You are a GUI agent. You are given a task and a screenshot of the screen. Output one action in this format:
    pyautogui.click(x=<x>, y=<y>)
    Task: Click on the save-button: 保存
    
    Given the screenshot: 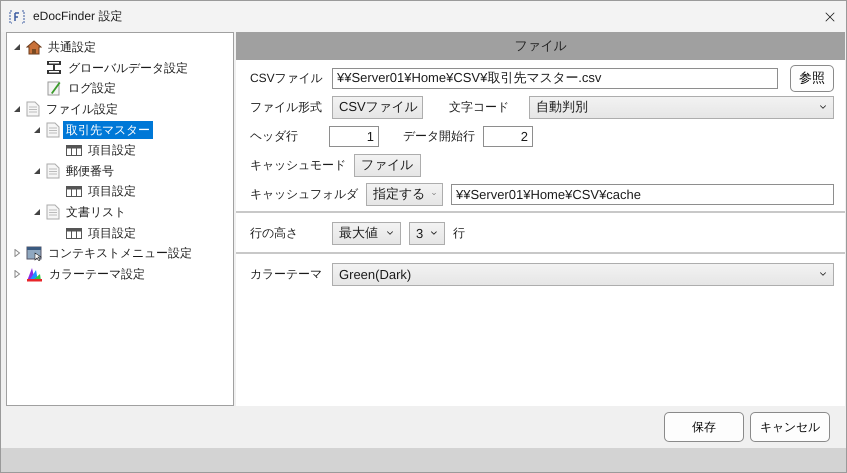 What is the action you would take?
    pyautogui.click(x=704, y=427)
    